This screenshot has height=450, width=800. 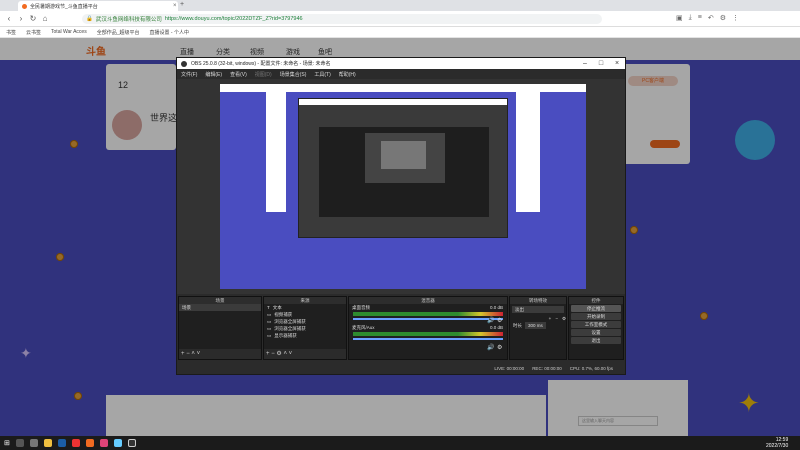 I want to click on captured-browser-bar, so click(x=403, y=88).